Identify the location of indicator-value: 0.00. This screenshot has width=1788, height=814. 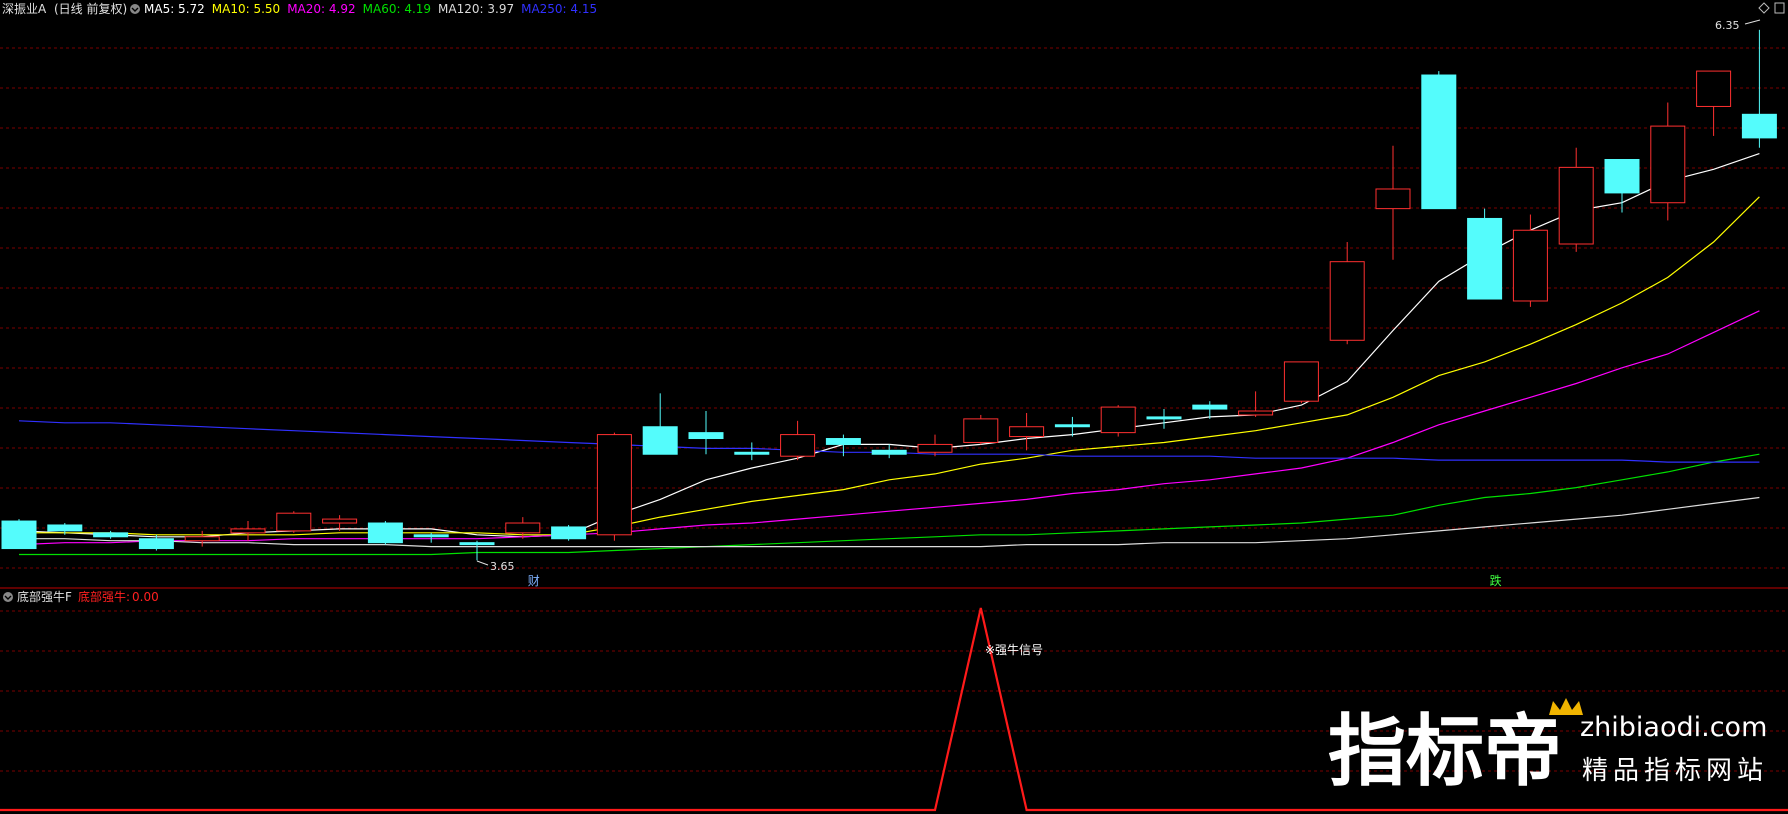
(145, 597).